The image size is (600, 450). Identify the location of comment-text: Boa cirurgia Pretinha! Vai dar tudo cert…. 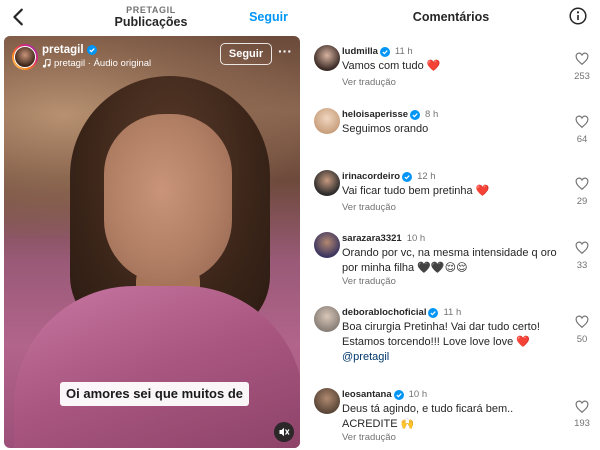
(452, 342).